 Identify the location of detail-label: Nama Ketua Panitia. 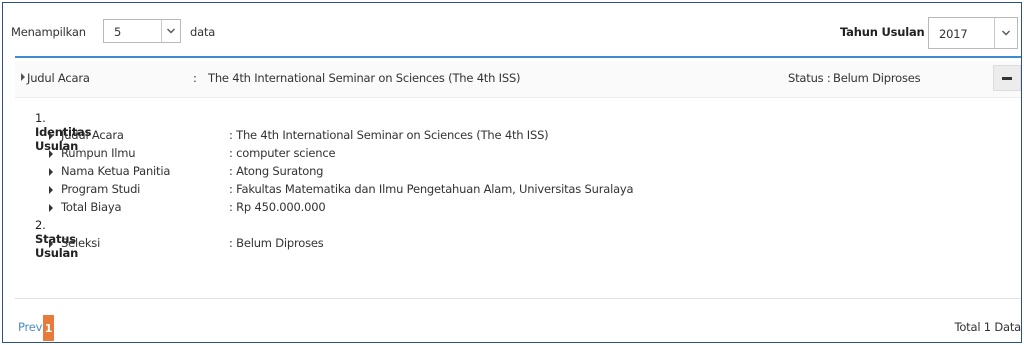
(116, 171).